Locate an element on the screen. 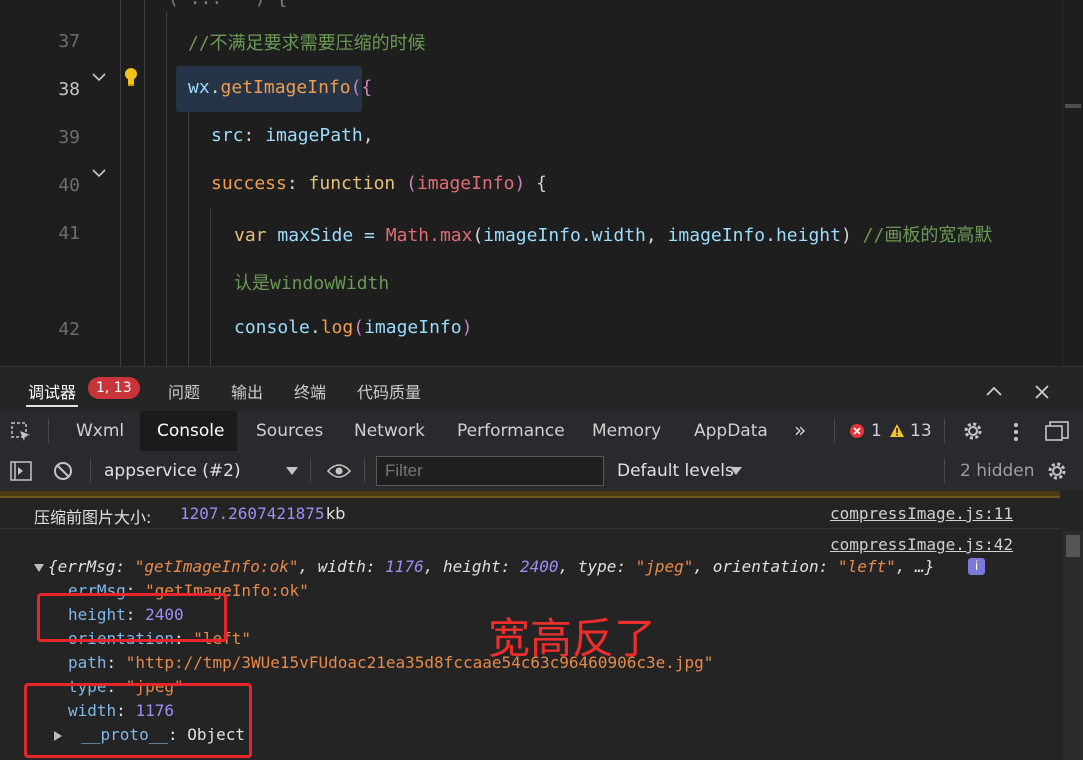  hidden-count: 2 hidden is located at coordinates (997, 471).